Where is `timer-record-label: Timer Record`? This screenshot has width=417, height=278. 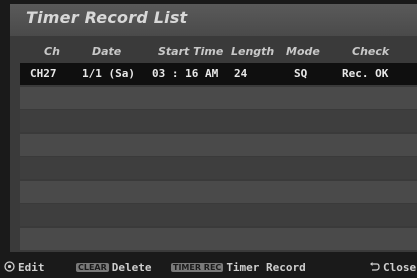 timer-record-label: Timer Record is located at coordinates (266, 267).